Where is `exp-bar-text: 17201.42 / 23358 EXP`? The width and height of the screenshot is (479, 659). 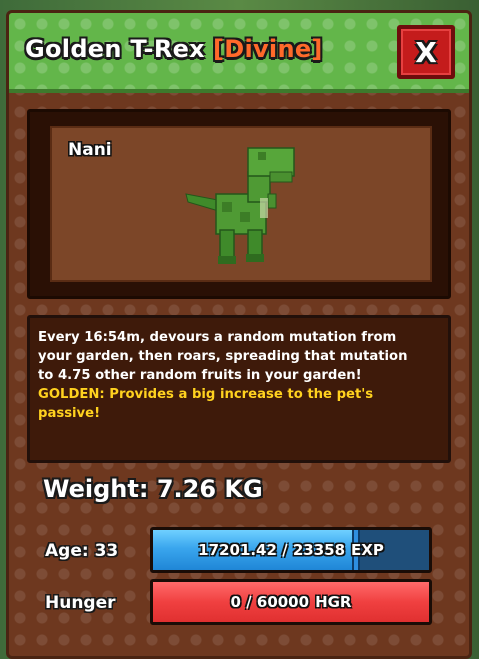
exp-bar-text: 17201.42 / 23358 EXP is located at coordinates (291, 550).